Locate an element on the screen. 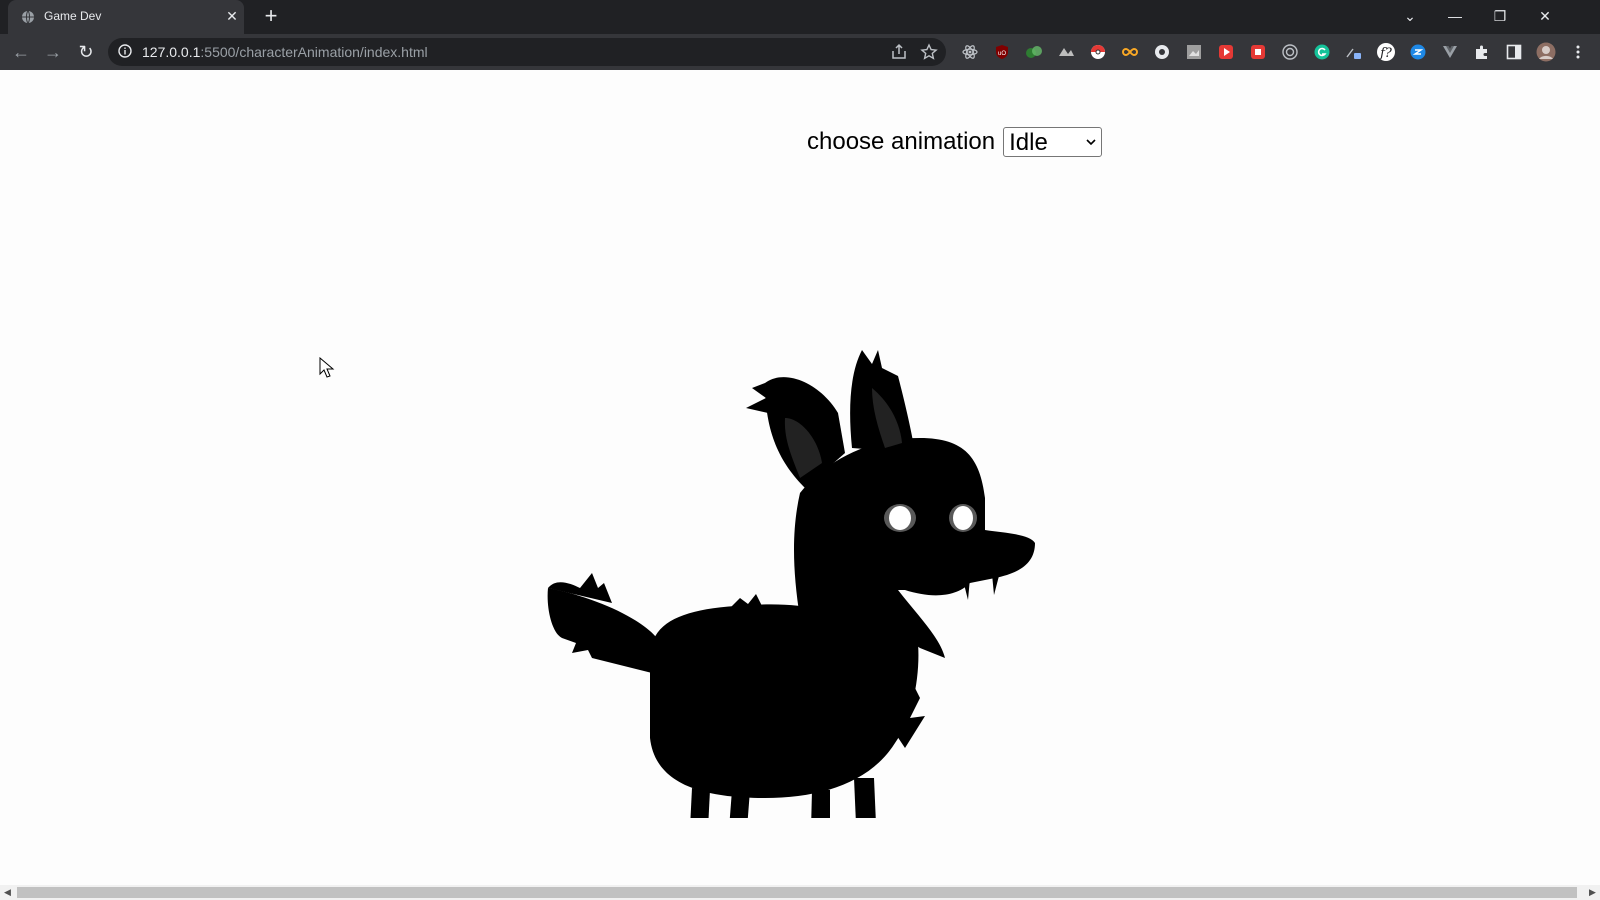 The height and width of the screenshot is (900, 1600). tab-game-dev: Game Dev ✕ is located at coordinates (126, 17).